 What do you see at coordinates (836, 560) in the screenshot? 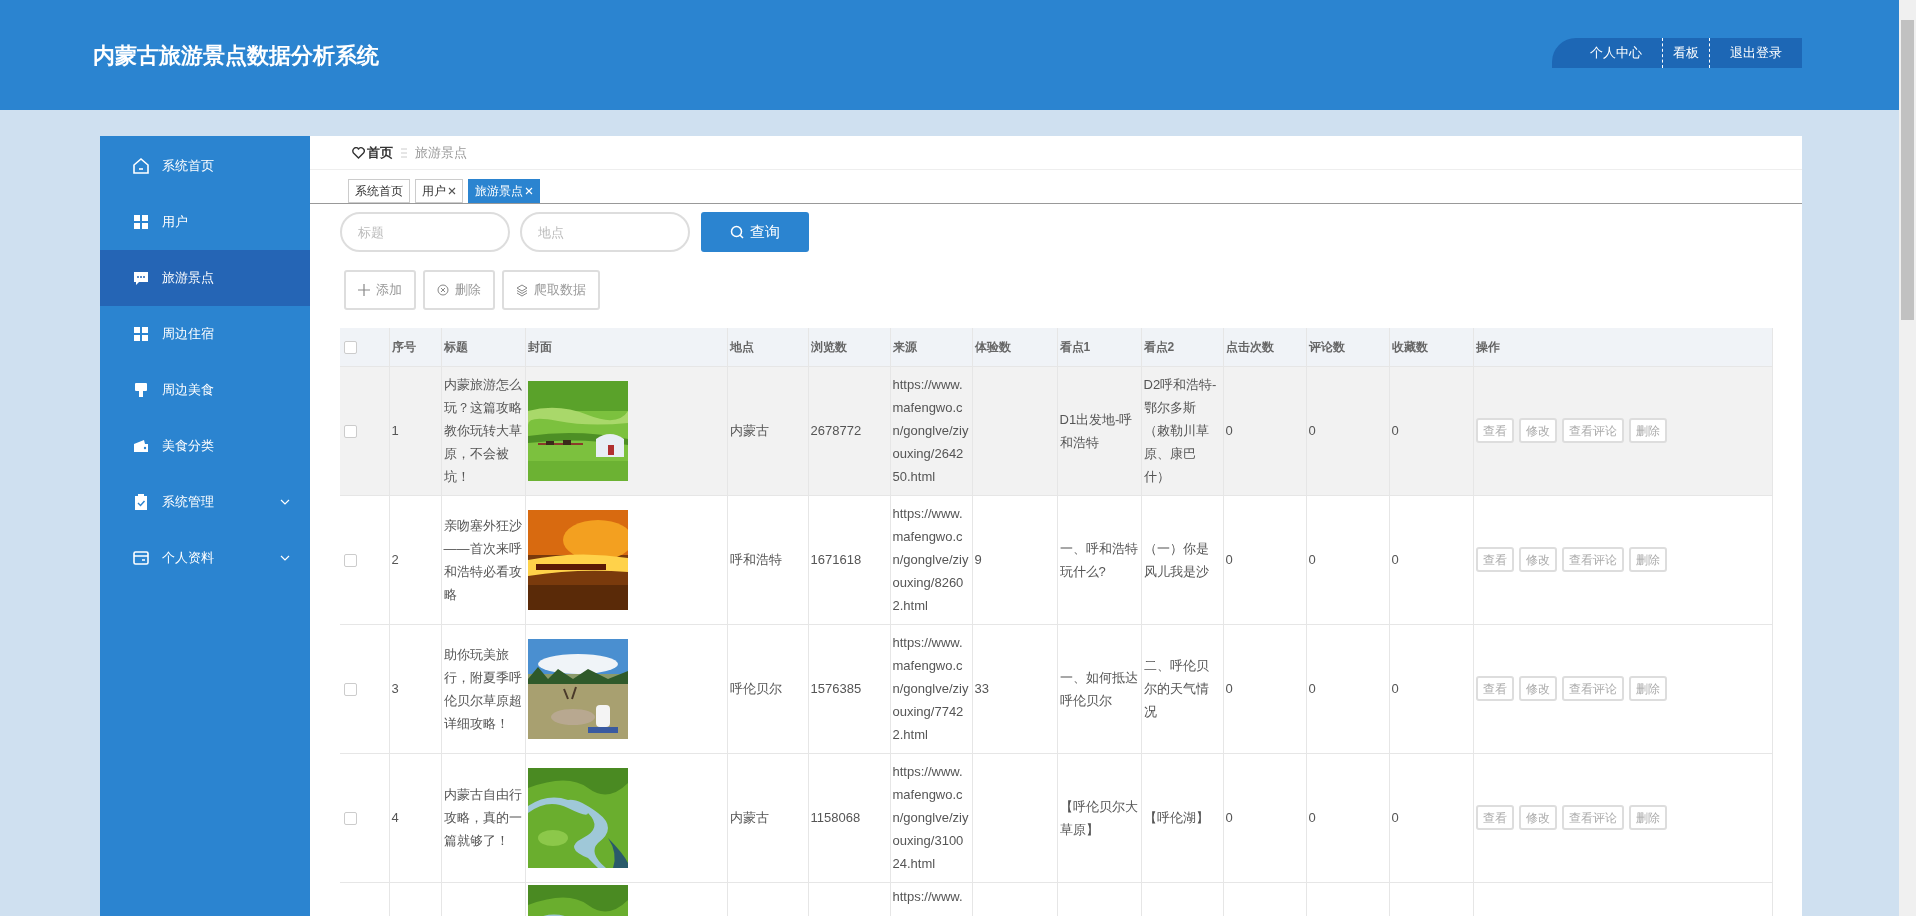
I see `table-cell-text: 1671618` at bounding box center [836, 560].